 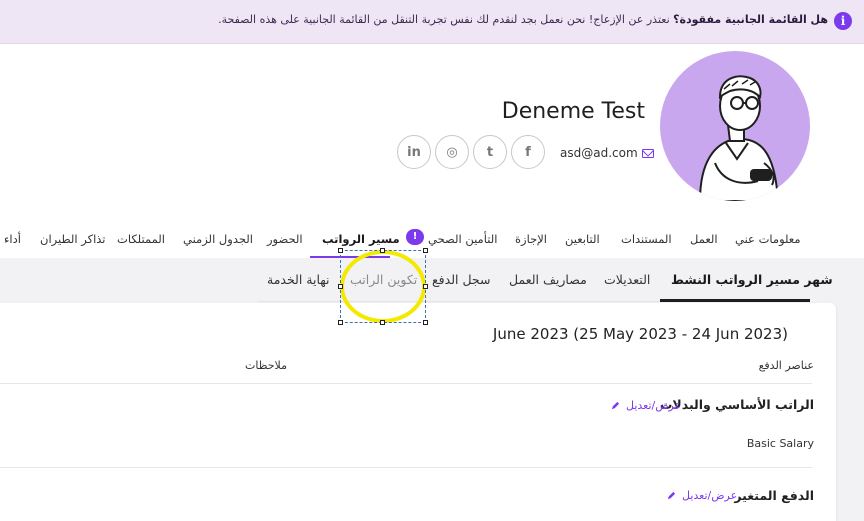 I want to click on tab-documents: المستندات, so click(x=646, y=239).